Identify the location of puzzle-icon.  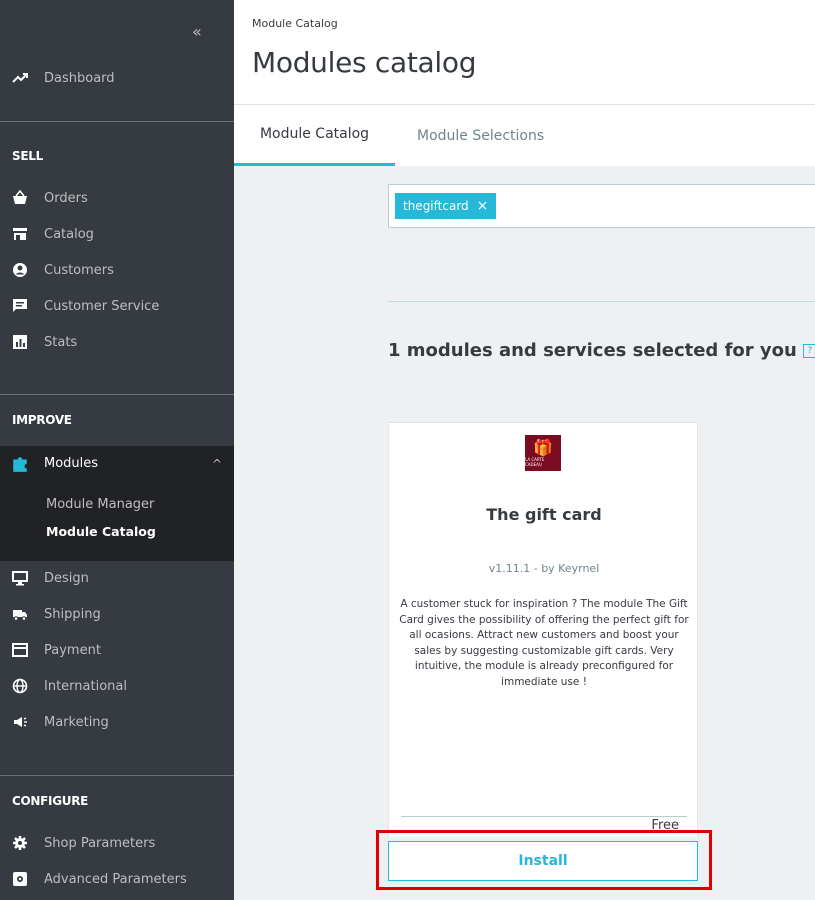
(20, 464).